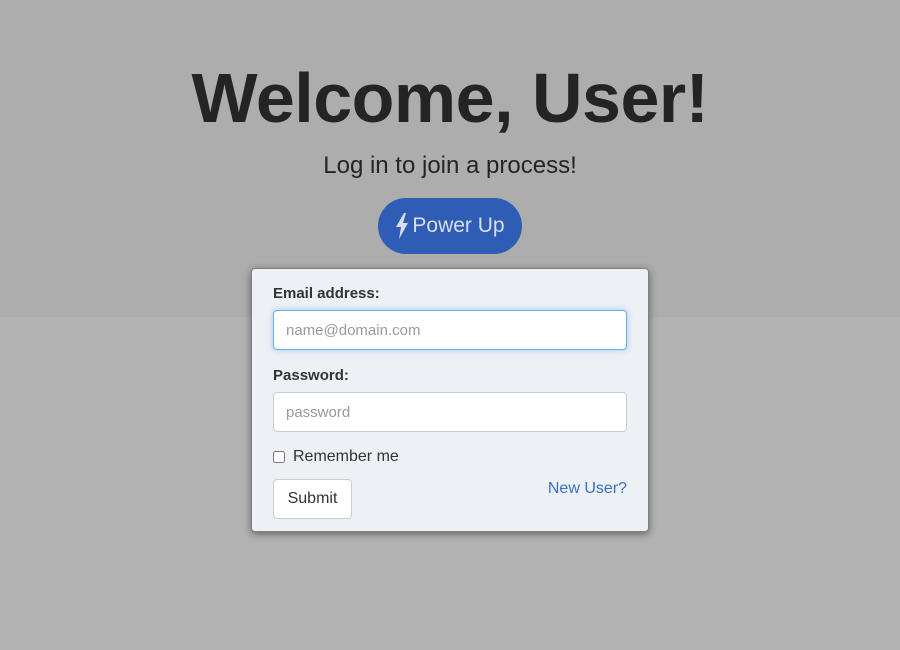 The width and height of the screenshot is (900, 650). Describe the element at coordinates (311, 375) in the screenshot. I see `password-label: Password:` at that location.